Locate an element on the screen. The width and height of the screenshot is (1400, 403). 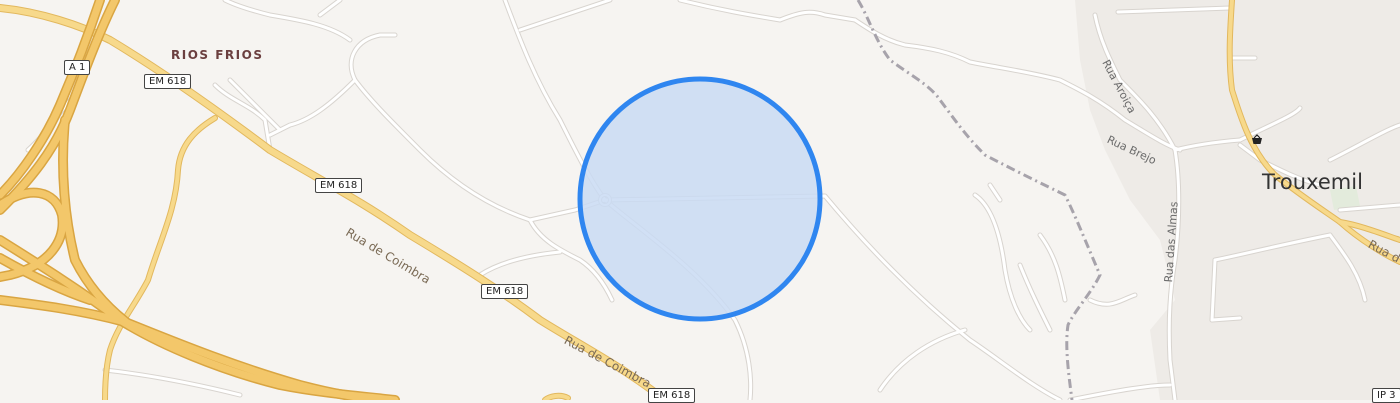
road-shield-ip3: IP 3 is located at coordinates (1386, 395).